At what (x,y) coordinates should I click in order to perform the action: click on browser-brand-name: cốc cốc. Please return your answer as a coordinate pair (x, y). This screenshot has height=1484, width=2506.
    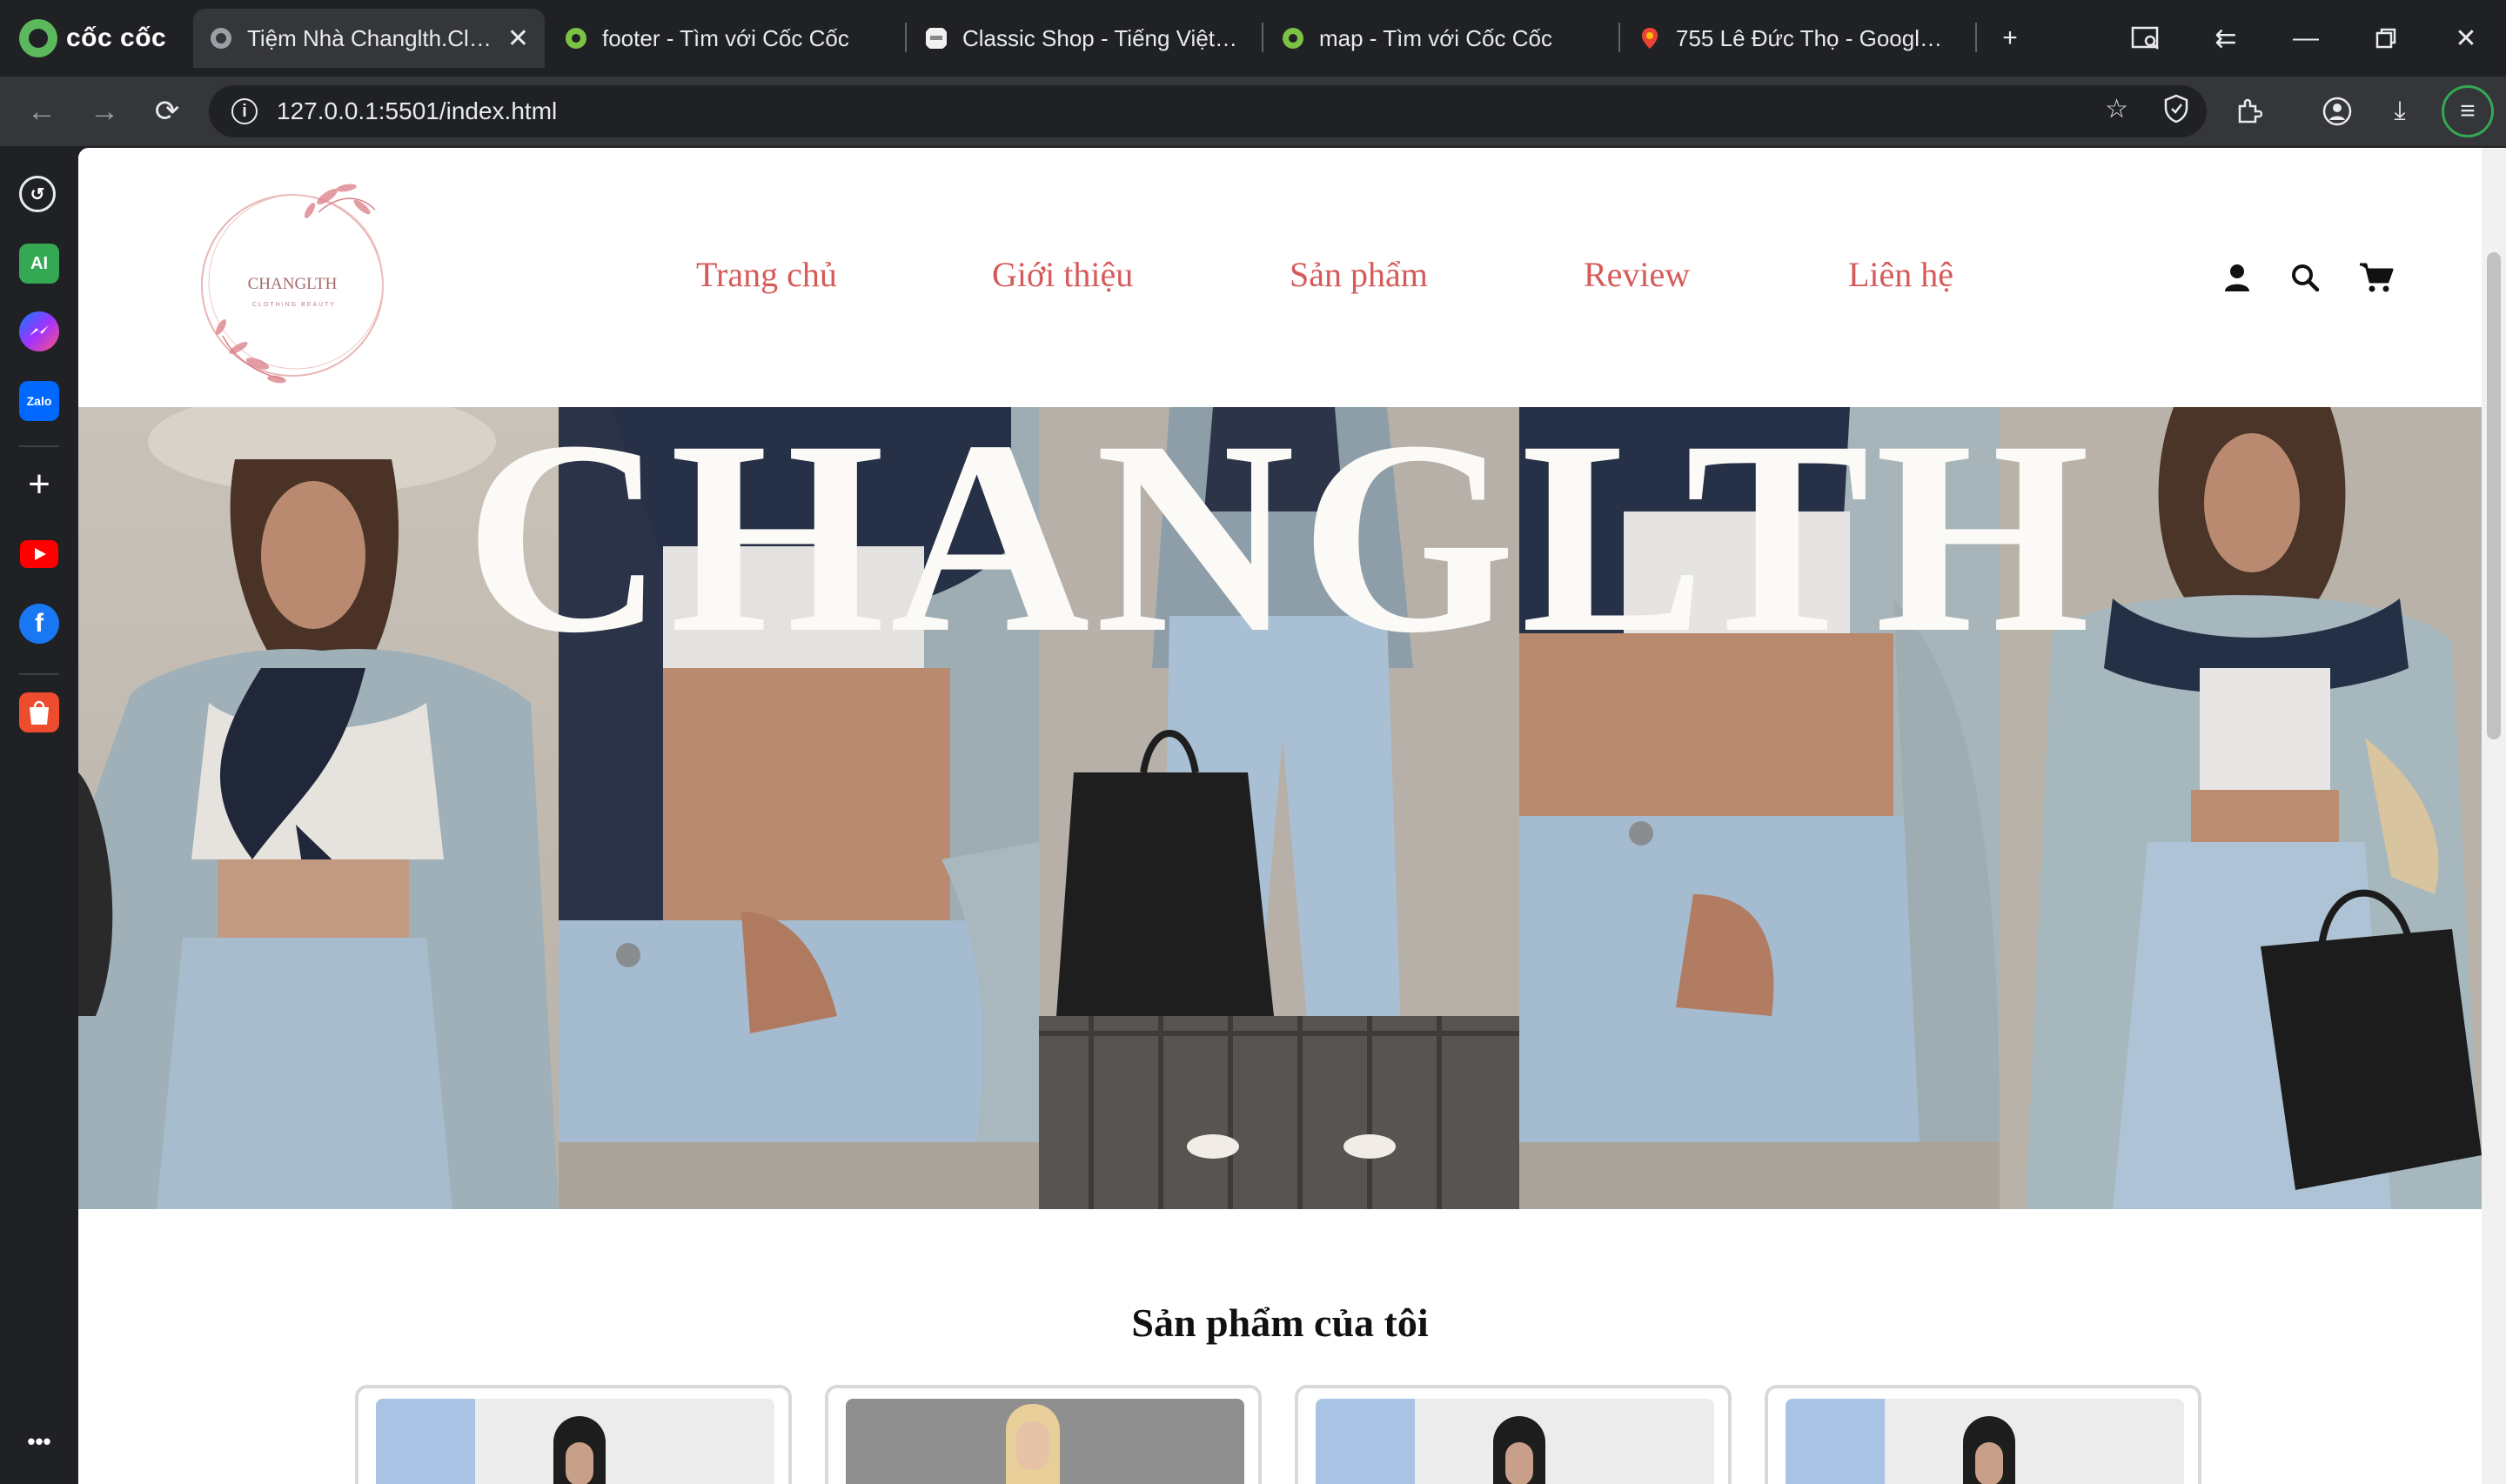
    Looking at the image, I should click on (116, 37).